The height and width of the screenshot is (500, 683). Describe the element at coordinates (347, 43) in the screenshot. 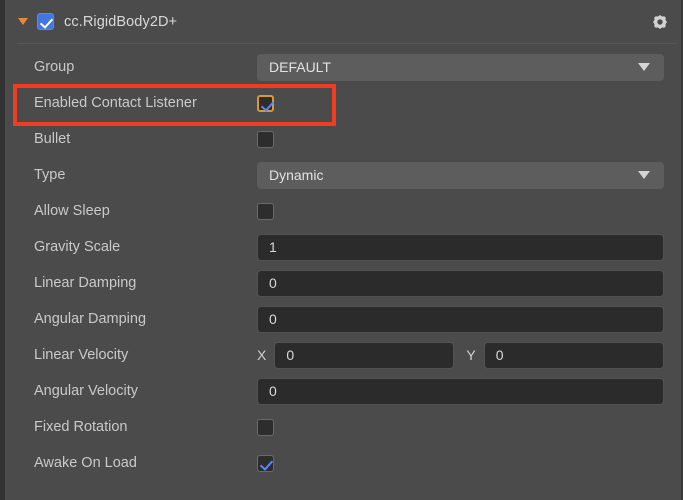

I see `header-divider` at that location.